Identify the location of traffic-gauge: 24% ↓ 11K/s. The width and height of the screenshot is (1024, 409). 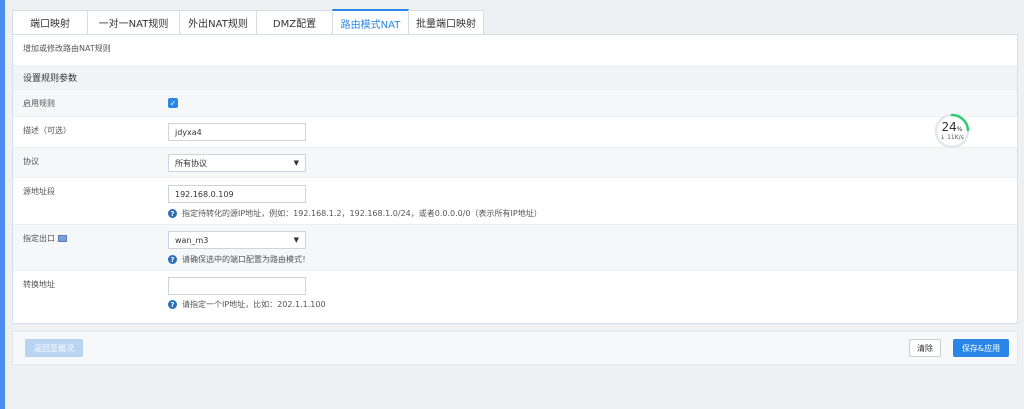
(952, 131).